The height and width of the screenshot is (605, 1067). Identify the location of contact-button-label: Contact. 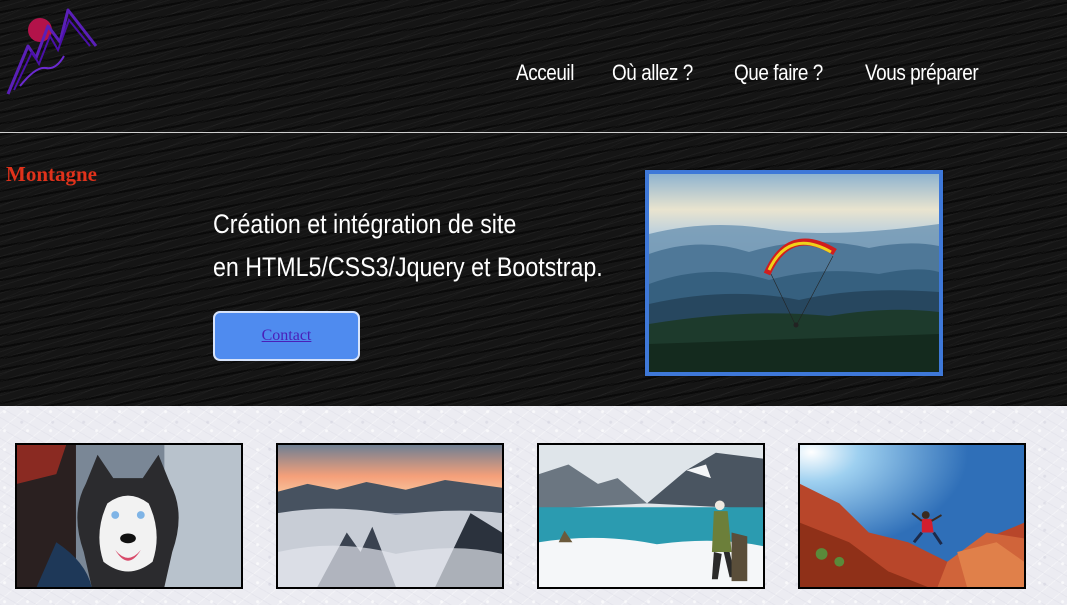
(287, 336).